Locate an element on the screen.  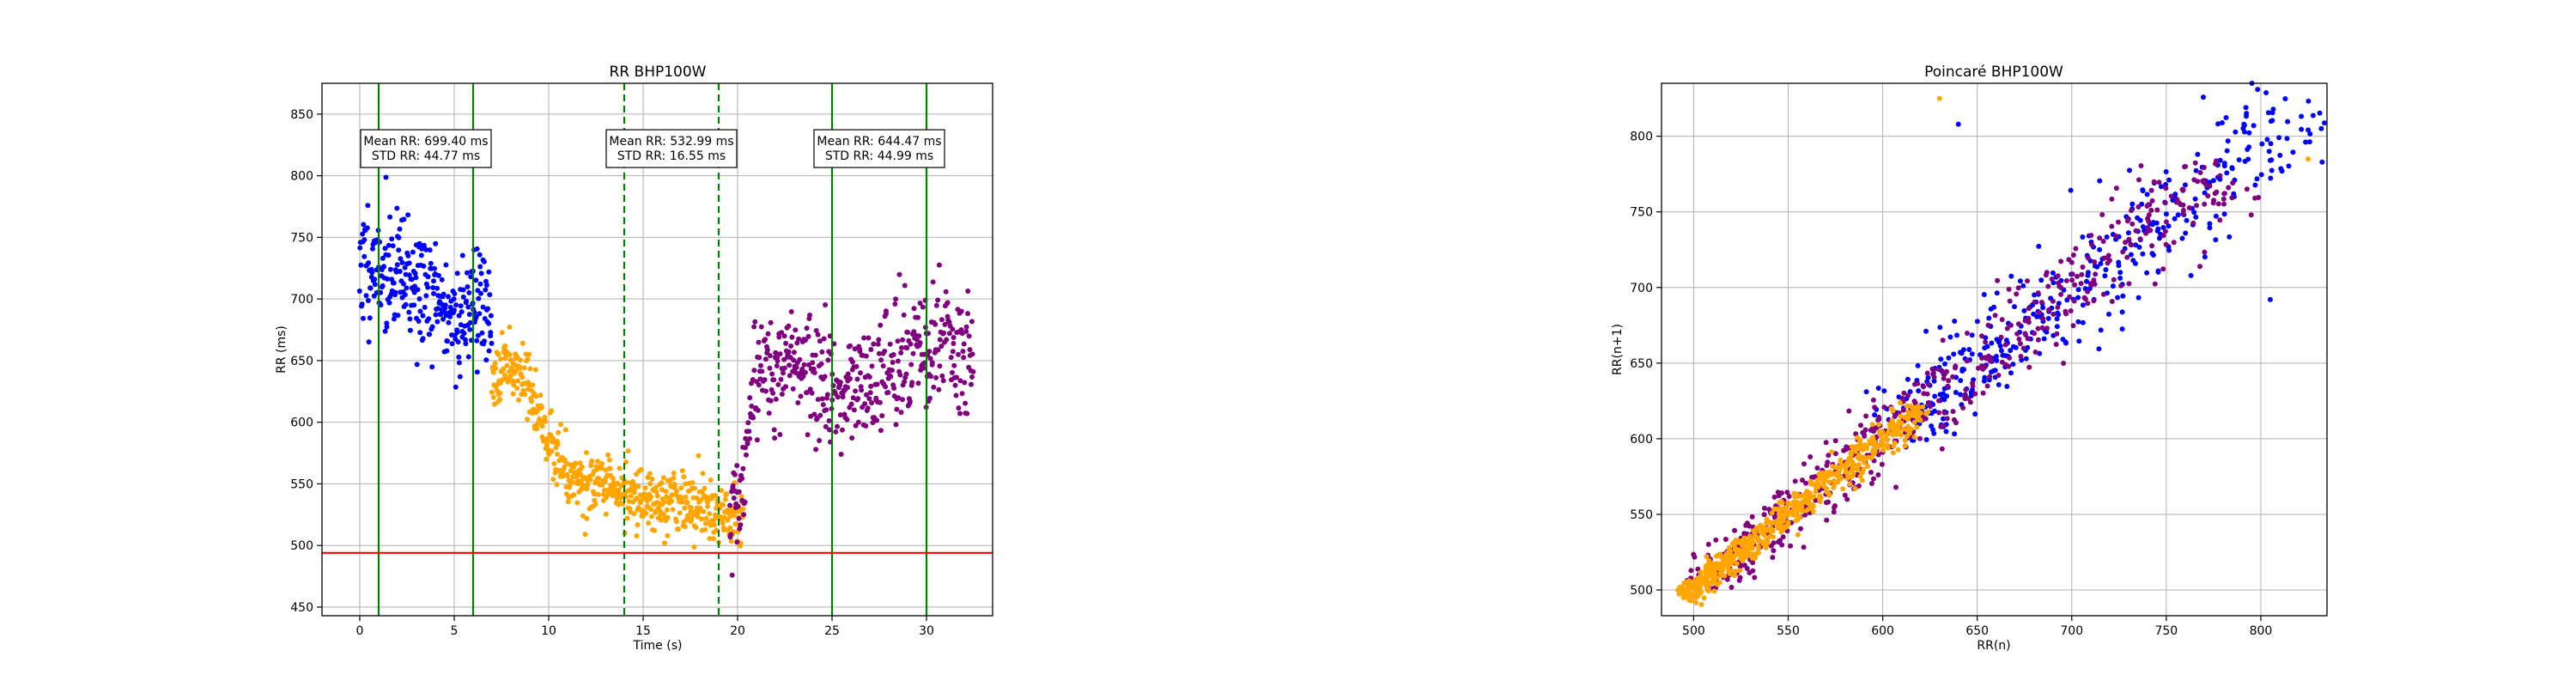
annotation-line: STD RR: 44.99 ms is located at coordinates (879, 156).